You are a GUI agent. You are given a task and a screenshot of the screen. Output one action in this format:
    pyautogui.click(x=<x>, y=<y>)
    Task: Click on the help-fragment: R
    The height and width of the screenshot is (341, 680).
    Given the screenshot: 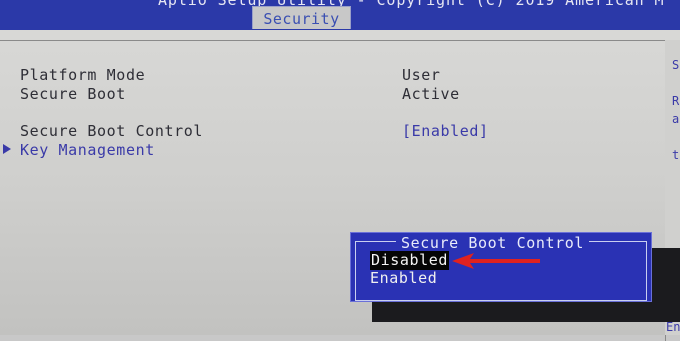 What is the action you would take?
    pyautogui.click(x=676, y=101)
    